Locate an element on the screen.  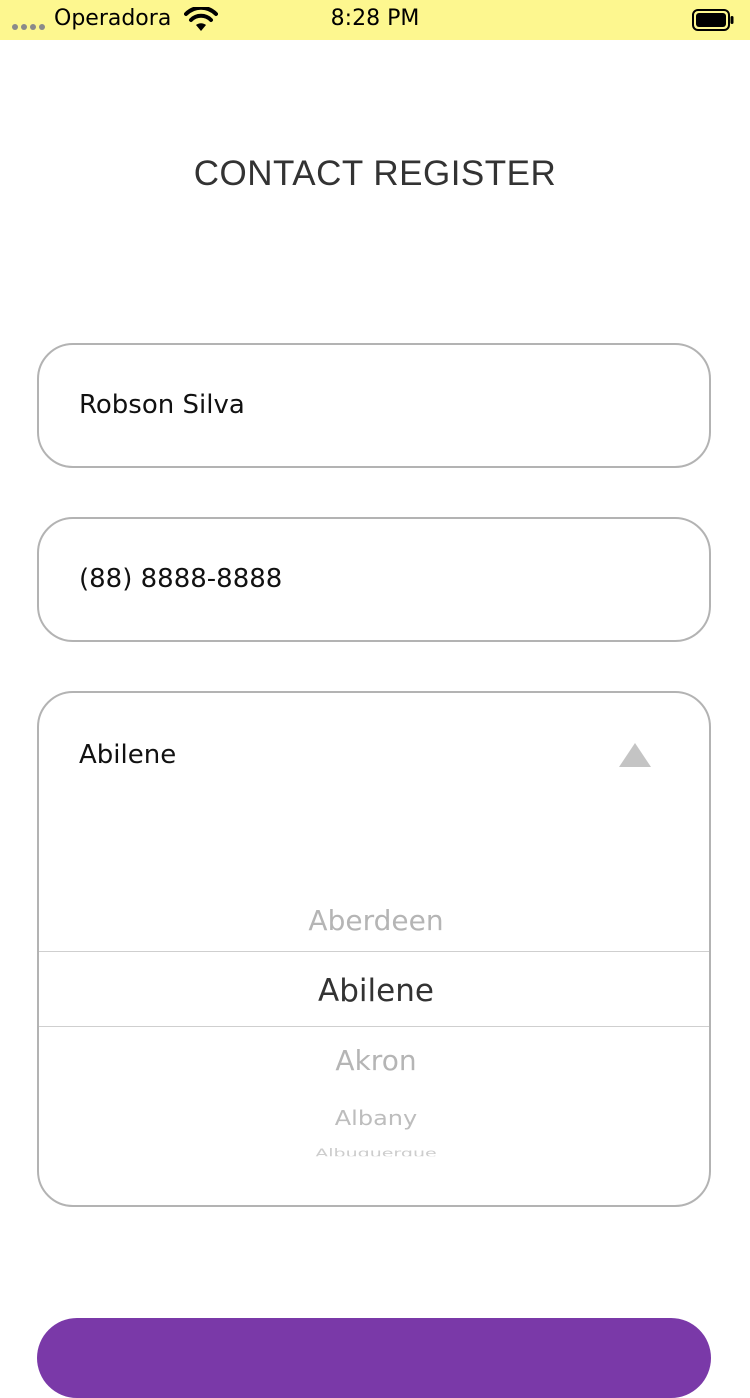
name-value: Robson Silva is located at coordinates (162, 405).